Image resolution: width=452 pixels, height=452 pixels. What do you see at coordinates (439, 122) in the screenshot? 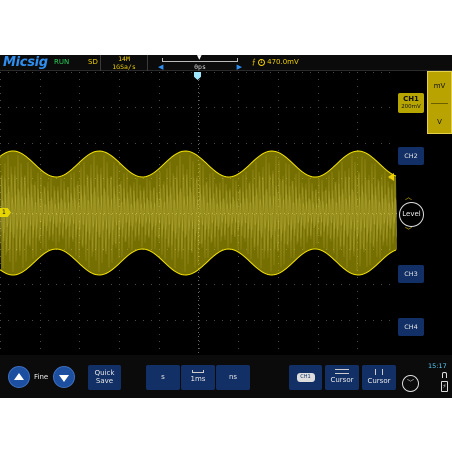
I see `unit-v-option: V` at bounding box center [439, 122].